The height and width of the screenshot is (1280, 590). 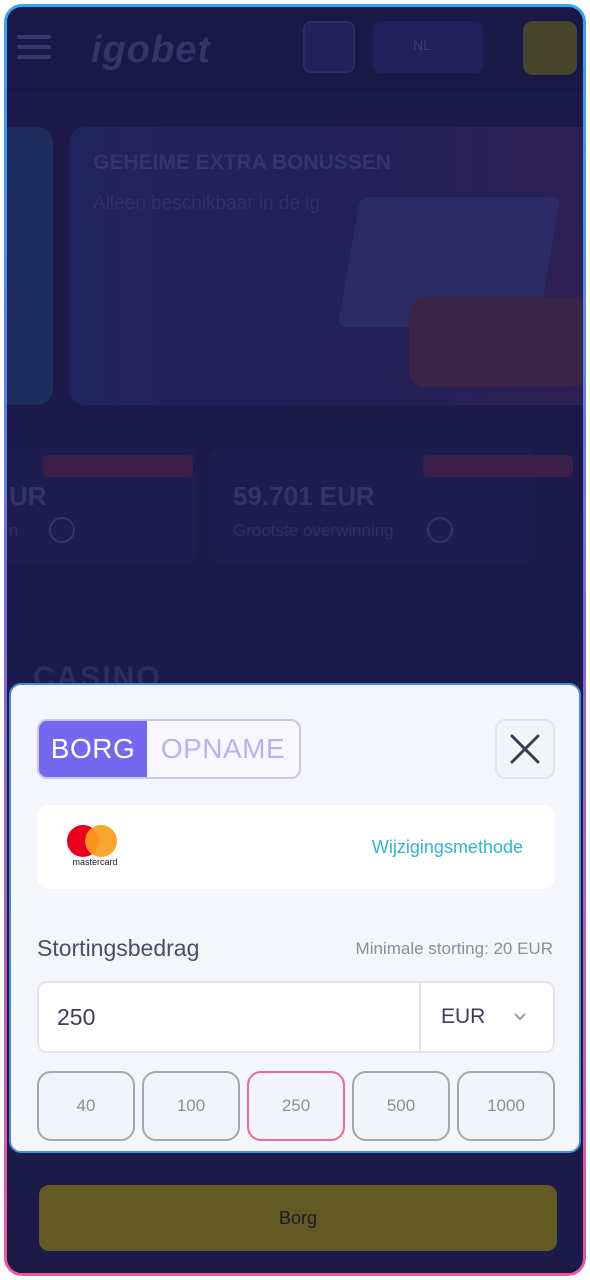 I want to click on tab-opname: OPNAME, so click(x=223, y=749).